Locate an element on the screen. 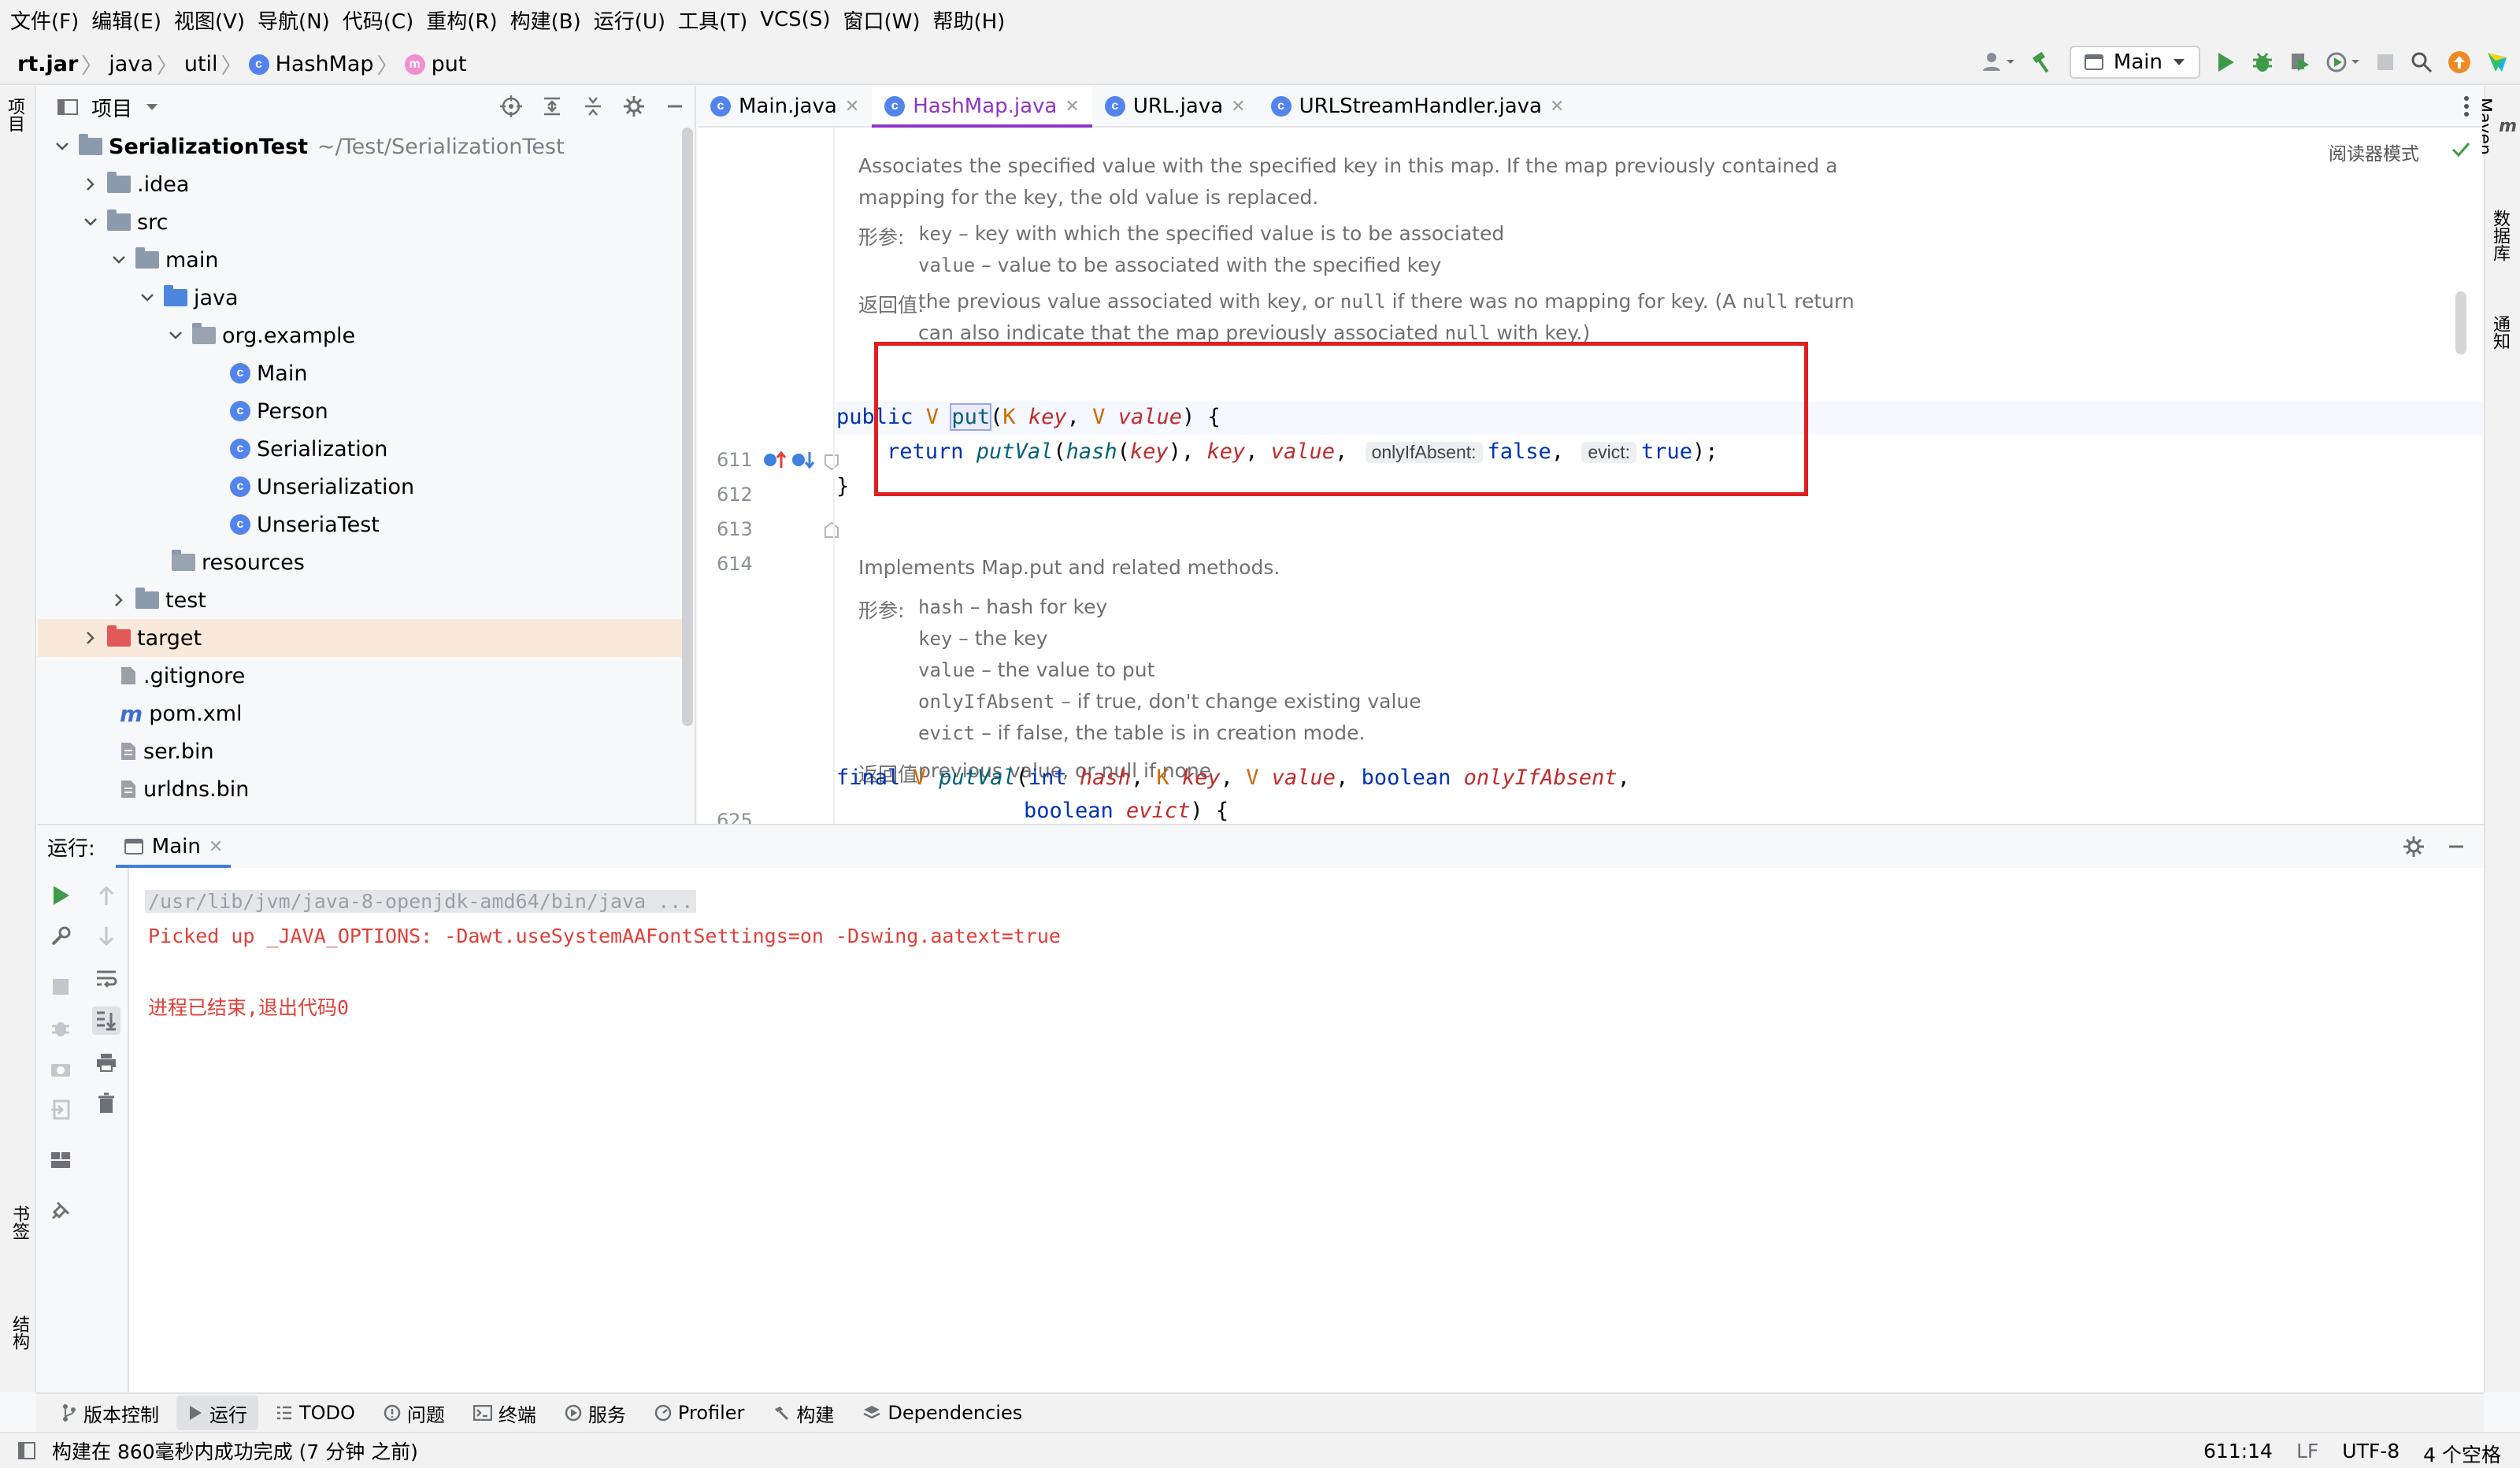  wrench-icon is located at coordinates (60, 937).